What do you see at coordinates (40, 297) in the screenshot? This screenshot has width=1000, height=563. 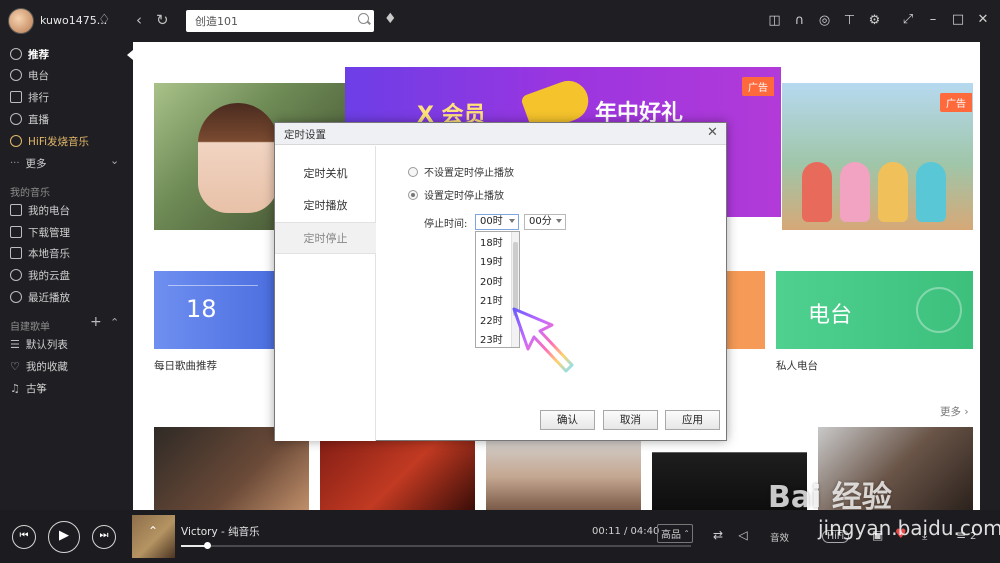 I see `sidebar-item-recent: 最近播放` at bounding box center [40, 297].